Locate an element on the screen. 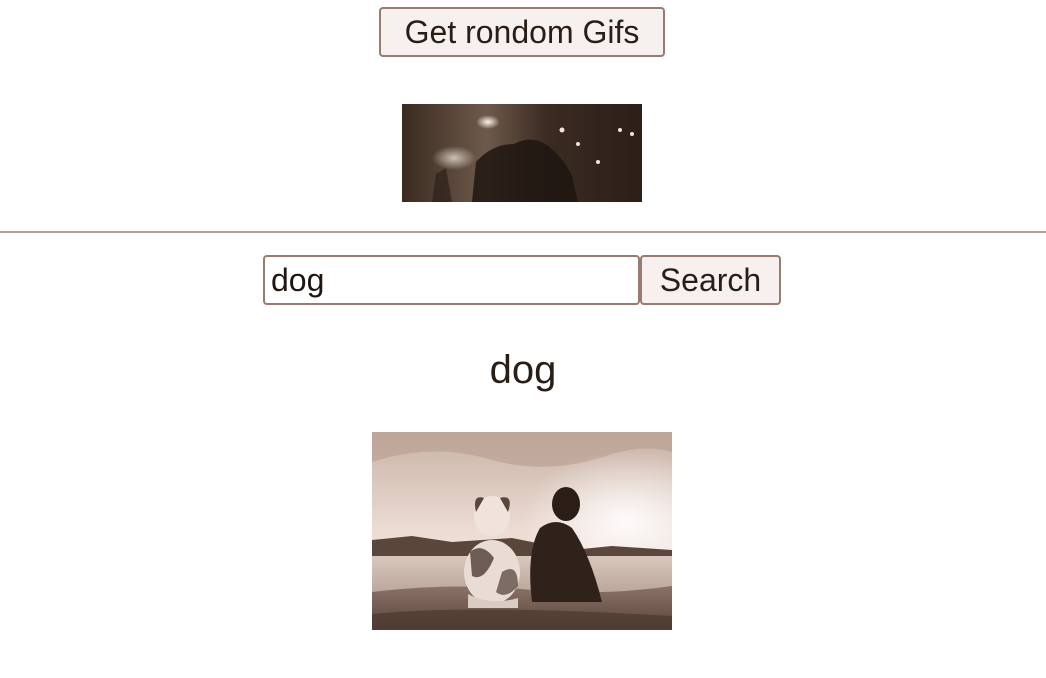 The height and width of the screenshot is (678, 1046). search-result-gif-image is located at coordinates (522, 531).